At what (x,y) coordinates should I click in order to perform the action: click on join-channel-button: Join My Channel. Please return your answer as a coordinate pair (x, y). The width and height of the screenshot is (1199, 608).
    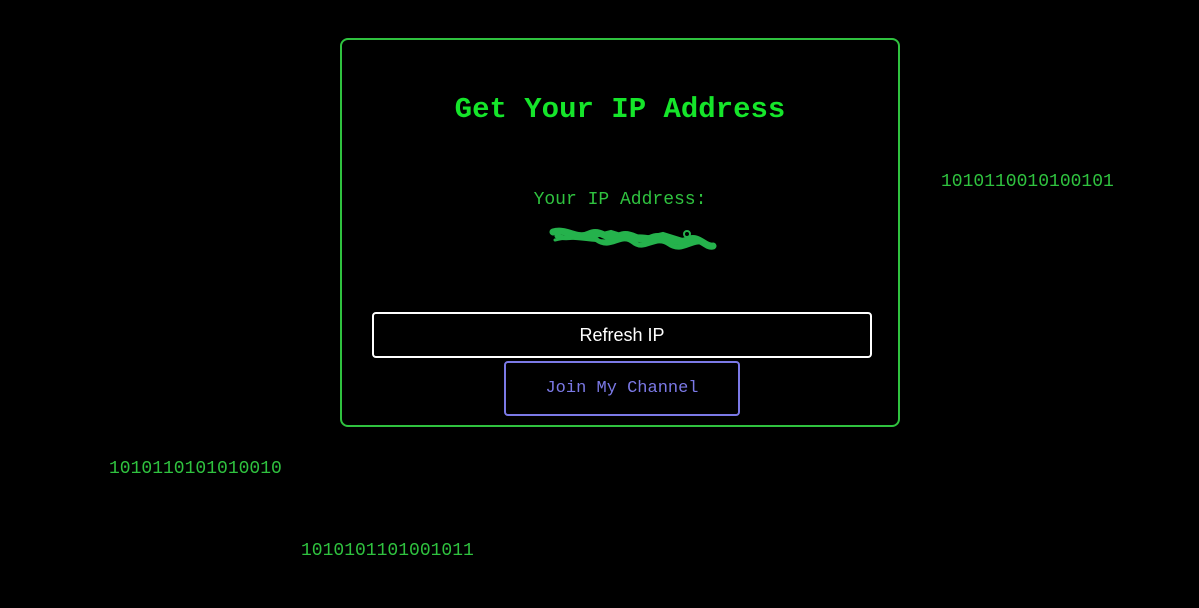
    Looking at the image, I should click on (622, 388).